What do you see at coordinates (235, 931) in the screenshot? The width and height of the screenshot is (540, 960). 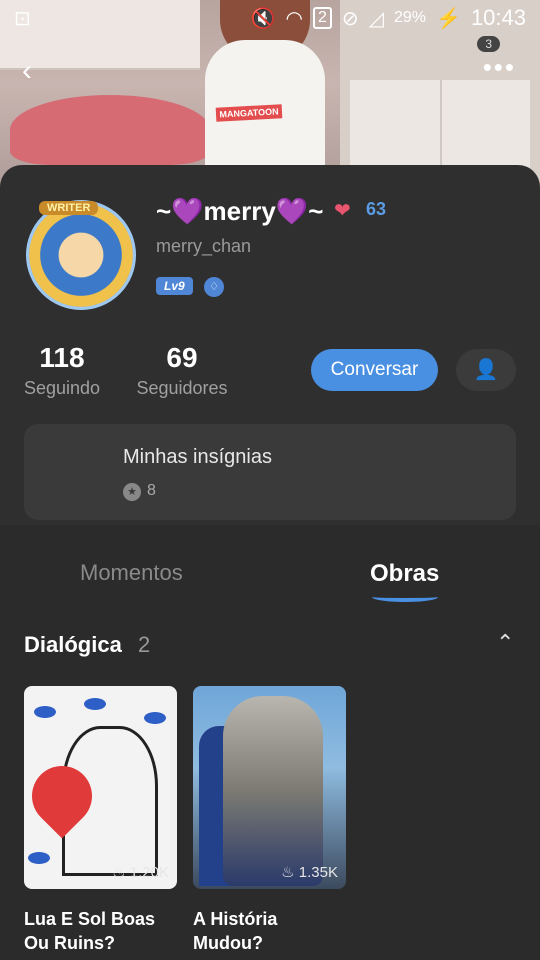 I see `work-title: A História Mudou?` at bounding box center [235, 931].